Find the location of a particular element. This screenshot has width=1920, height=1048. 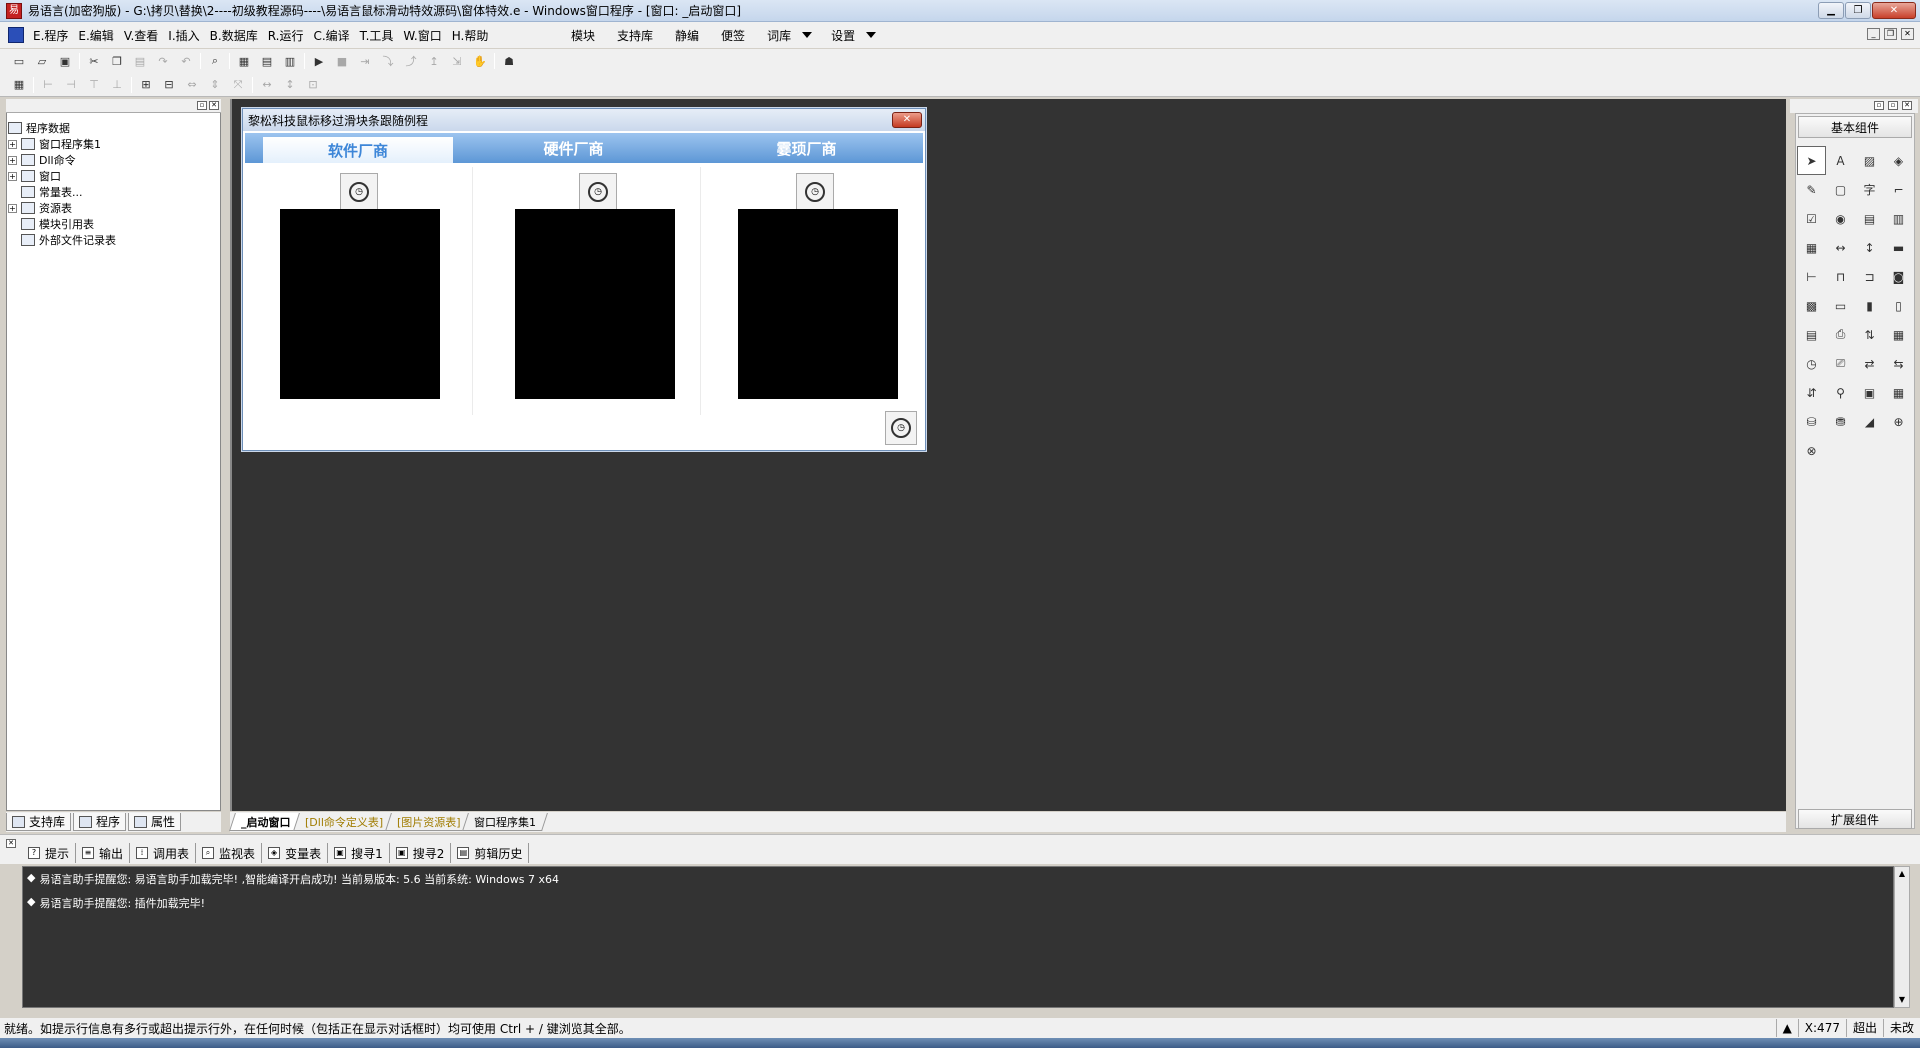

stop-icon: ■ is located at coordinates (342, 61).